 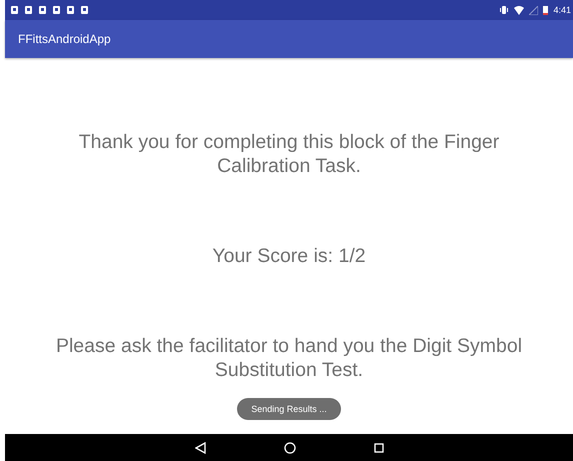 What do you see at coordinates (379, 447) in the screenshot?
I see `recents-icon` at bounding box center [379, 447].